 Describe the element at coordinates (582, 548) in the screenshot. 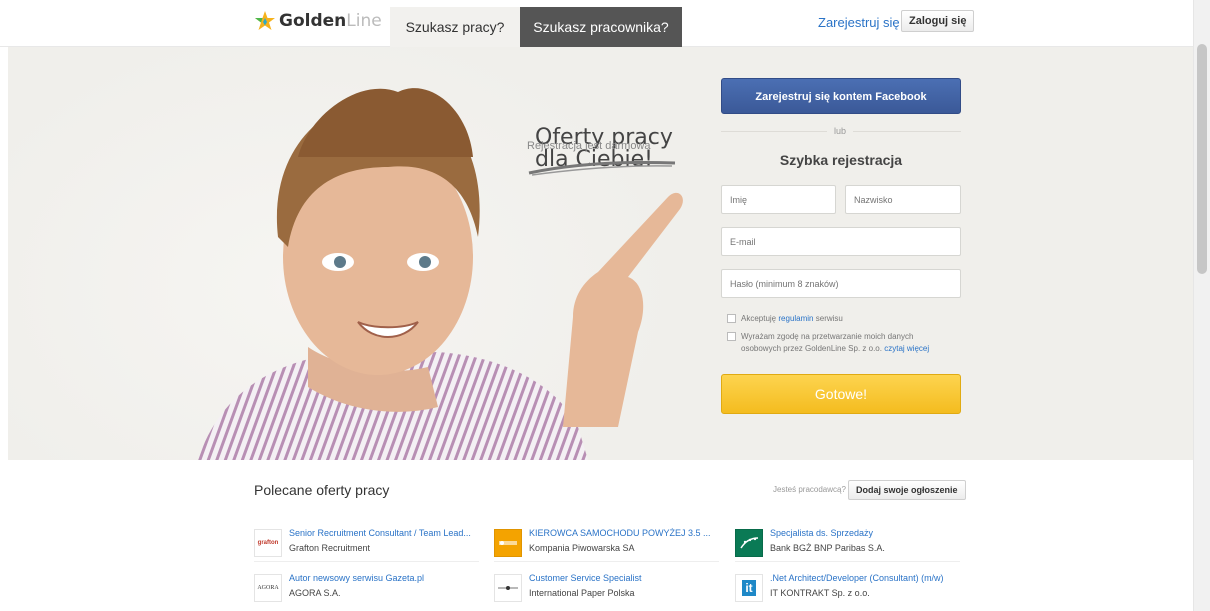

I see `job-company: Kompania Piwowarska SA` at that location.